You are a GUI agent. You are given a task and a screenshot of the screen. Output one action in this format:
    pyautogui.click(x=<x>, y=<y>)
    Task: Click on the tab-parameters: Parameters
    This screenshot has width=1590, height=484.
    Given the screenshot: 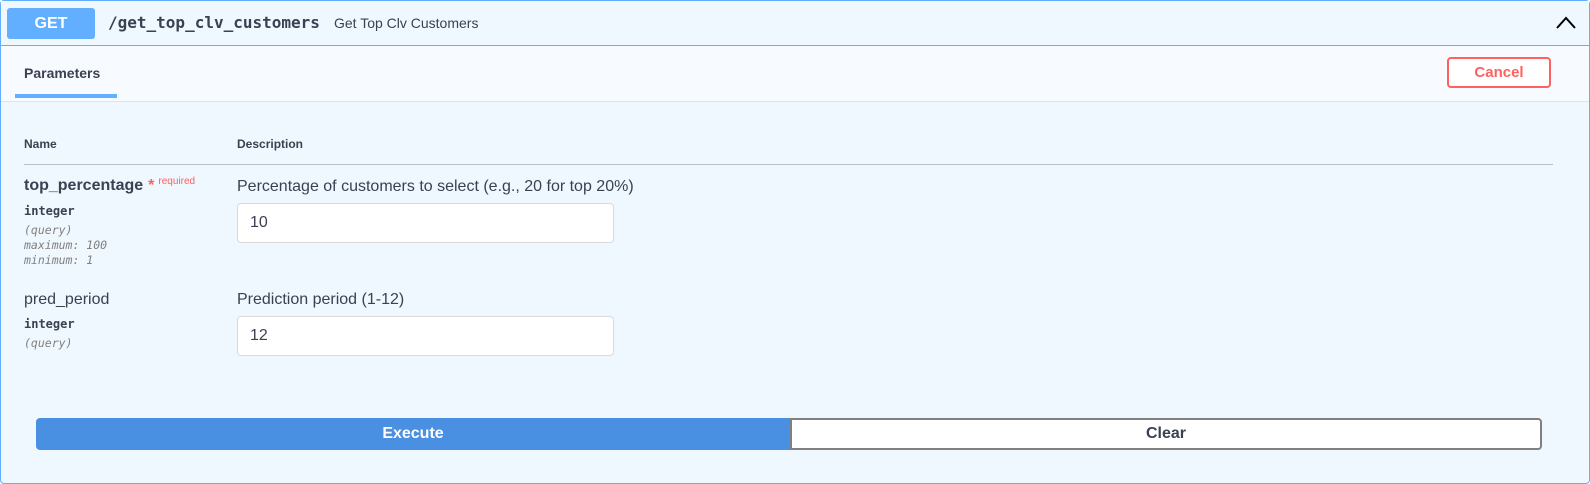 What is the action you would take?
    pyautogui.click(x=62, y=73)
    